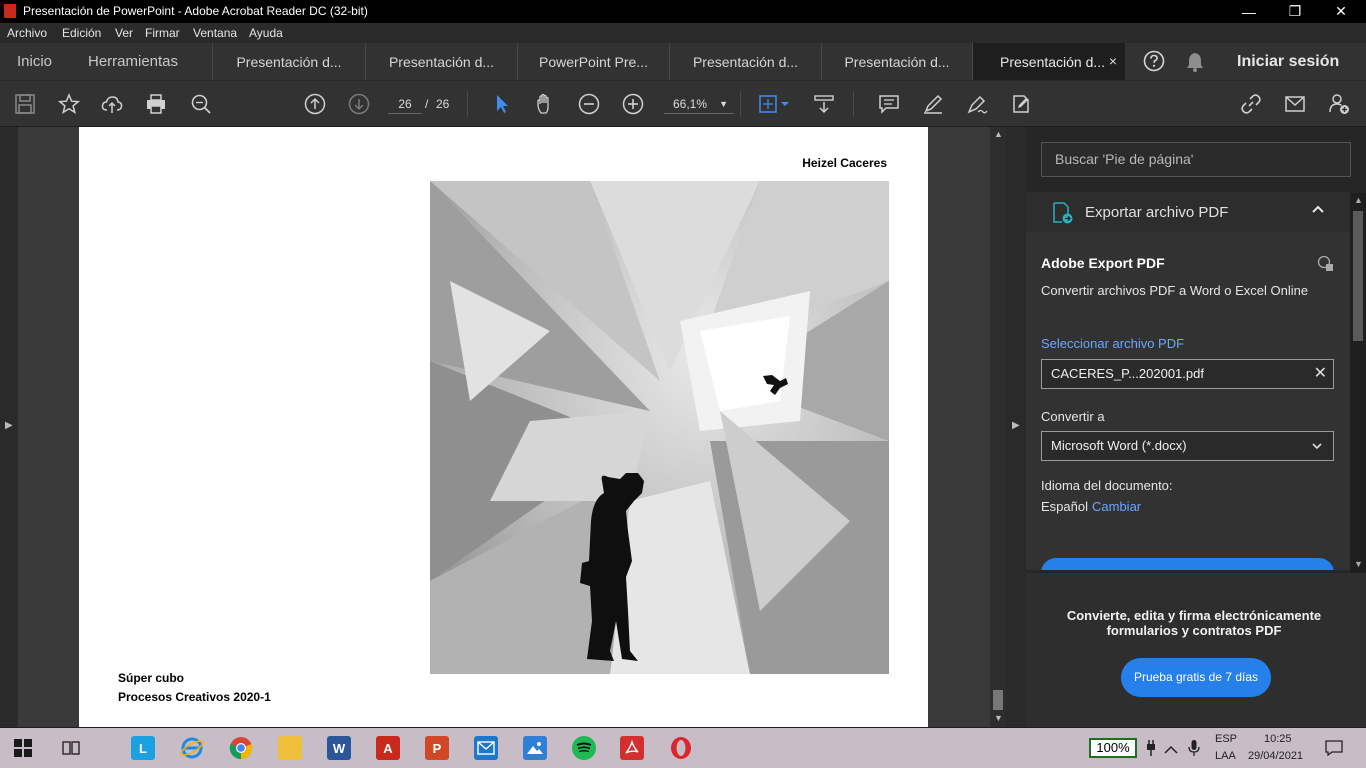 The width and height of the screenshot is (1366, 768). What do you see at coordinates (156, 104) in the screenshot?
I see `print-icon` at bounding box center [156, 104].